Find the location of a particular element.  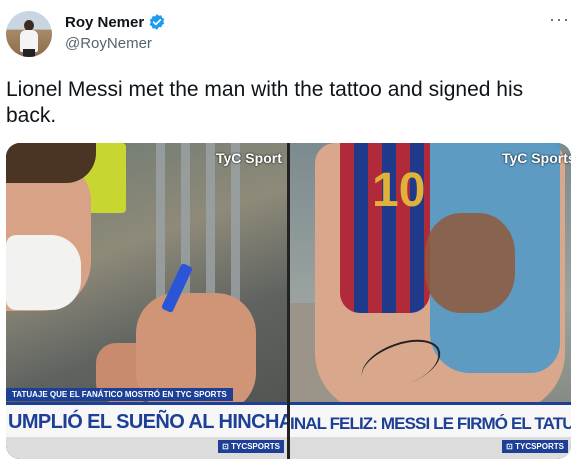

lower-third: UMPLIÓ EL SUEÑO AL HINCHA B is located at coordinates (146, 420).